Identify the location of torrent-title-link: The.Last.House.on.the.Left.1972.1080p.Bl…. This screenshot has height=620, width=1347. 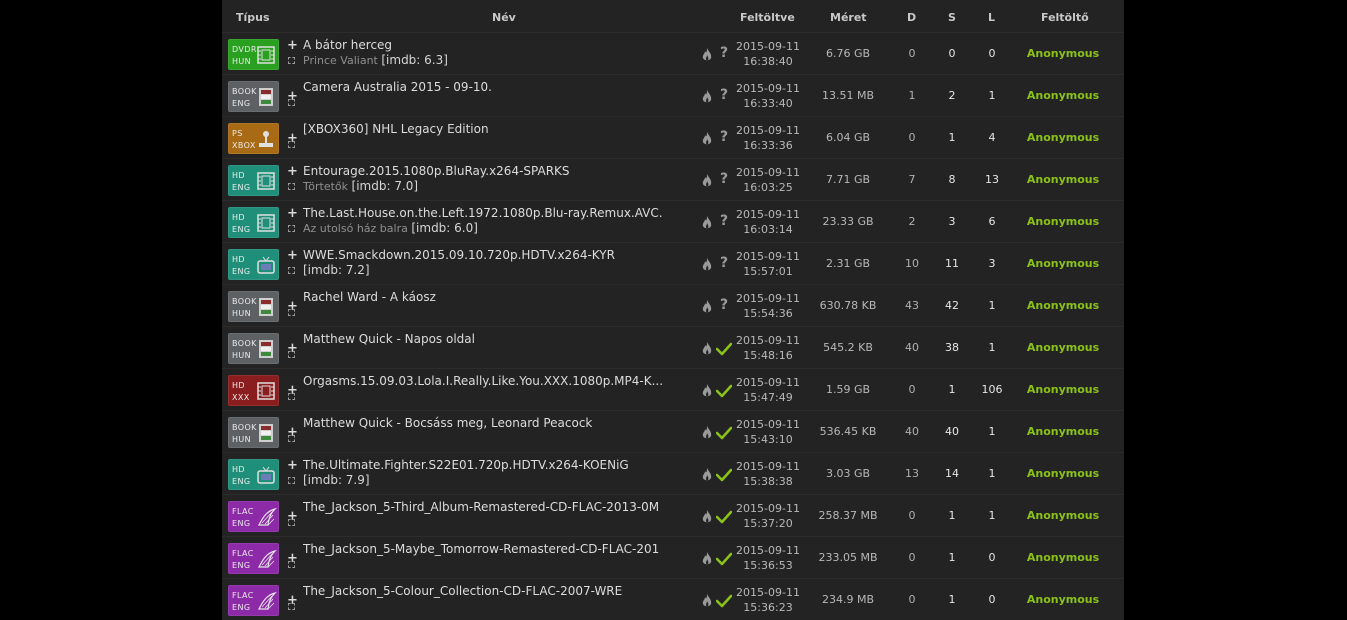
(483, 213).